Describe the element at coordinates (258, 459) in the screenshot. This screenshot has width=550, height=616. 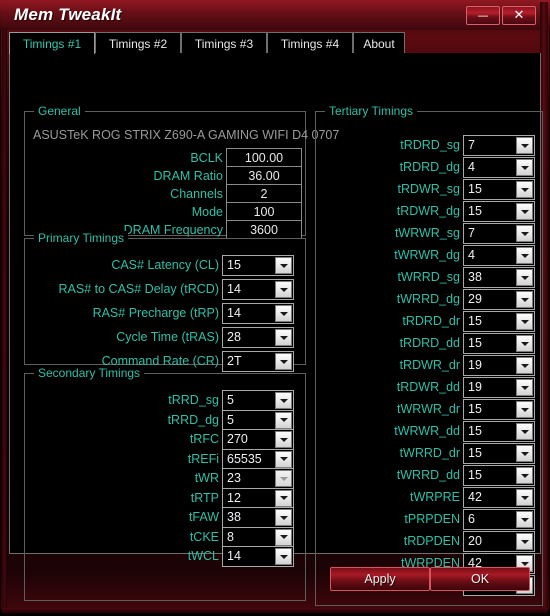
I see `combobox: 65535` at that location.